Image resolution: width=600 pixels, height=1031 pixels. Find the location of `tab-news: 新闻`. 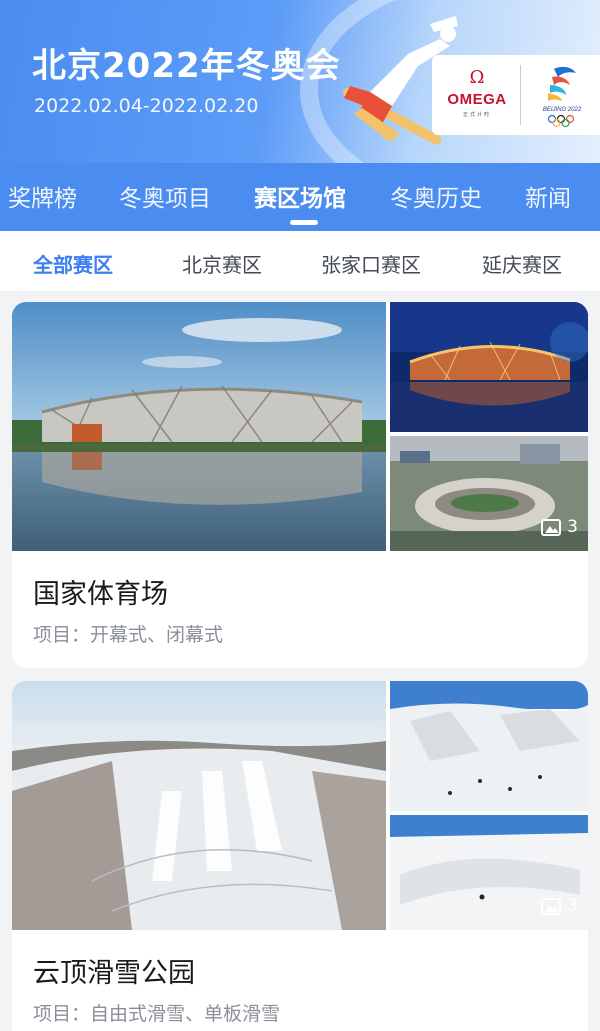

tab-news: 新闻 is located at coordinates (548, 196).